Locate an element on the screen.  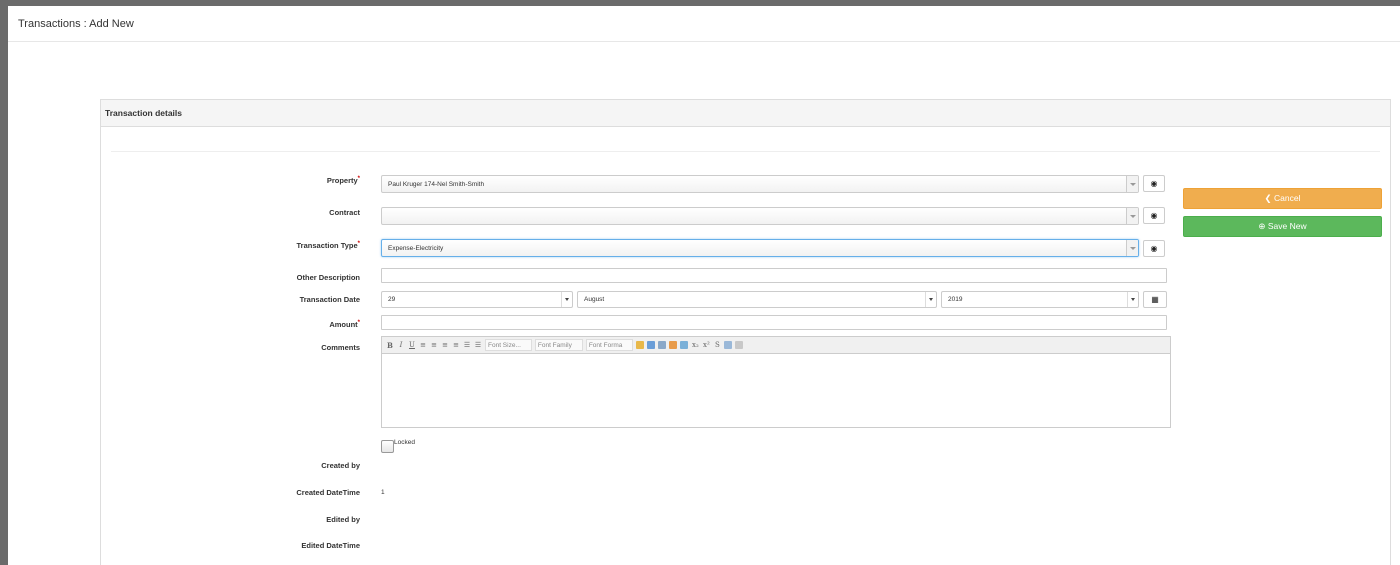
edited-by-label: Edited by is located at coordinates (343, 519).